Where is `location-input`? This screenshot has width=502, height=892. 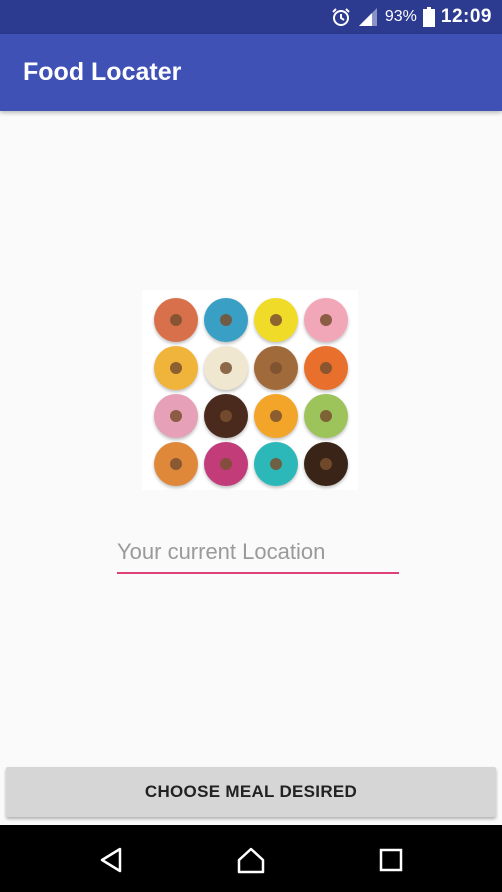 location-input is located at coordinates (258, 553).